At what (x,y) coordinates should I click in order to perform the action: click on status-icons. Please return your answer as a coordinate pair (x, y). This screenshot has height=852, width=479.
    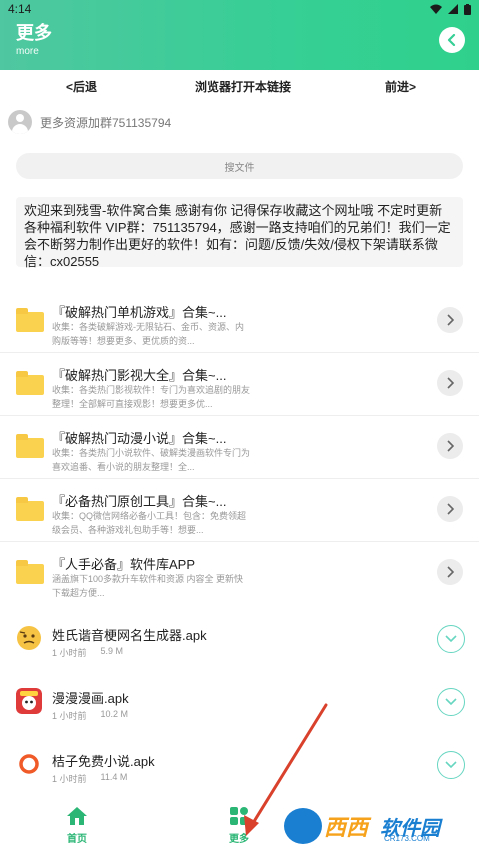
    Looking at the image, I should click on (450, 9).